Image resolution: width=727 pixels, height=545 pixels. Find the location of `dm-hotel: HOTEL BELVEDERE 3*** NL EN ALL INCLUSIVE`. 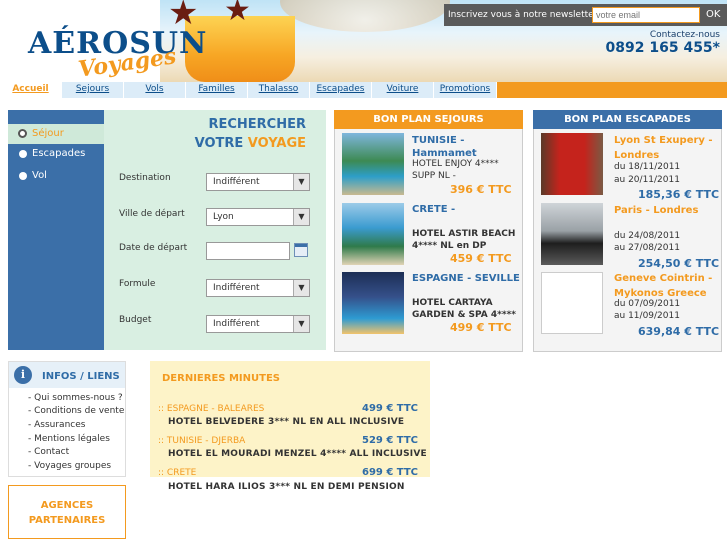

dm-hotel: HOTEL BELVEDERE 3*** NL EN ALL INCLUSIVE is located at coordinates (286, 422).